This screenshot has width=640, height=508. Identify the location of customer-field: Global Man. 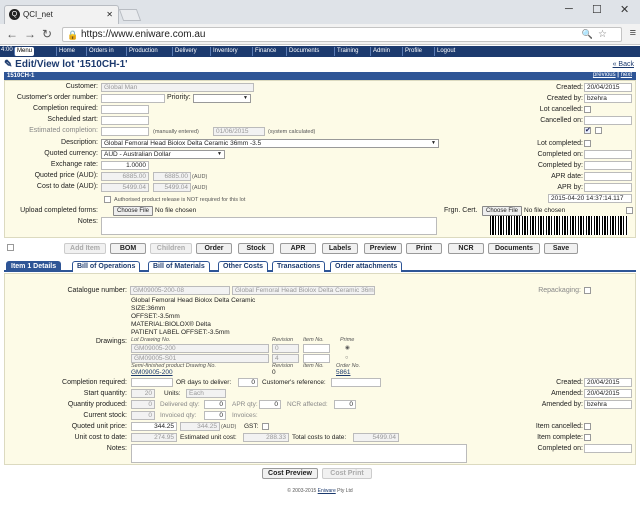
(177, 87).